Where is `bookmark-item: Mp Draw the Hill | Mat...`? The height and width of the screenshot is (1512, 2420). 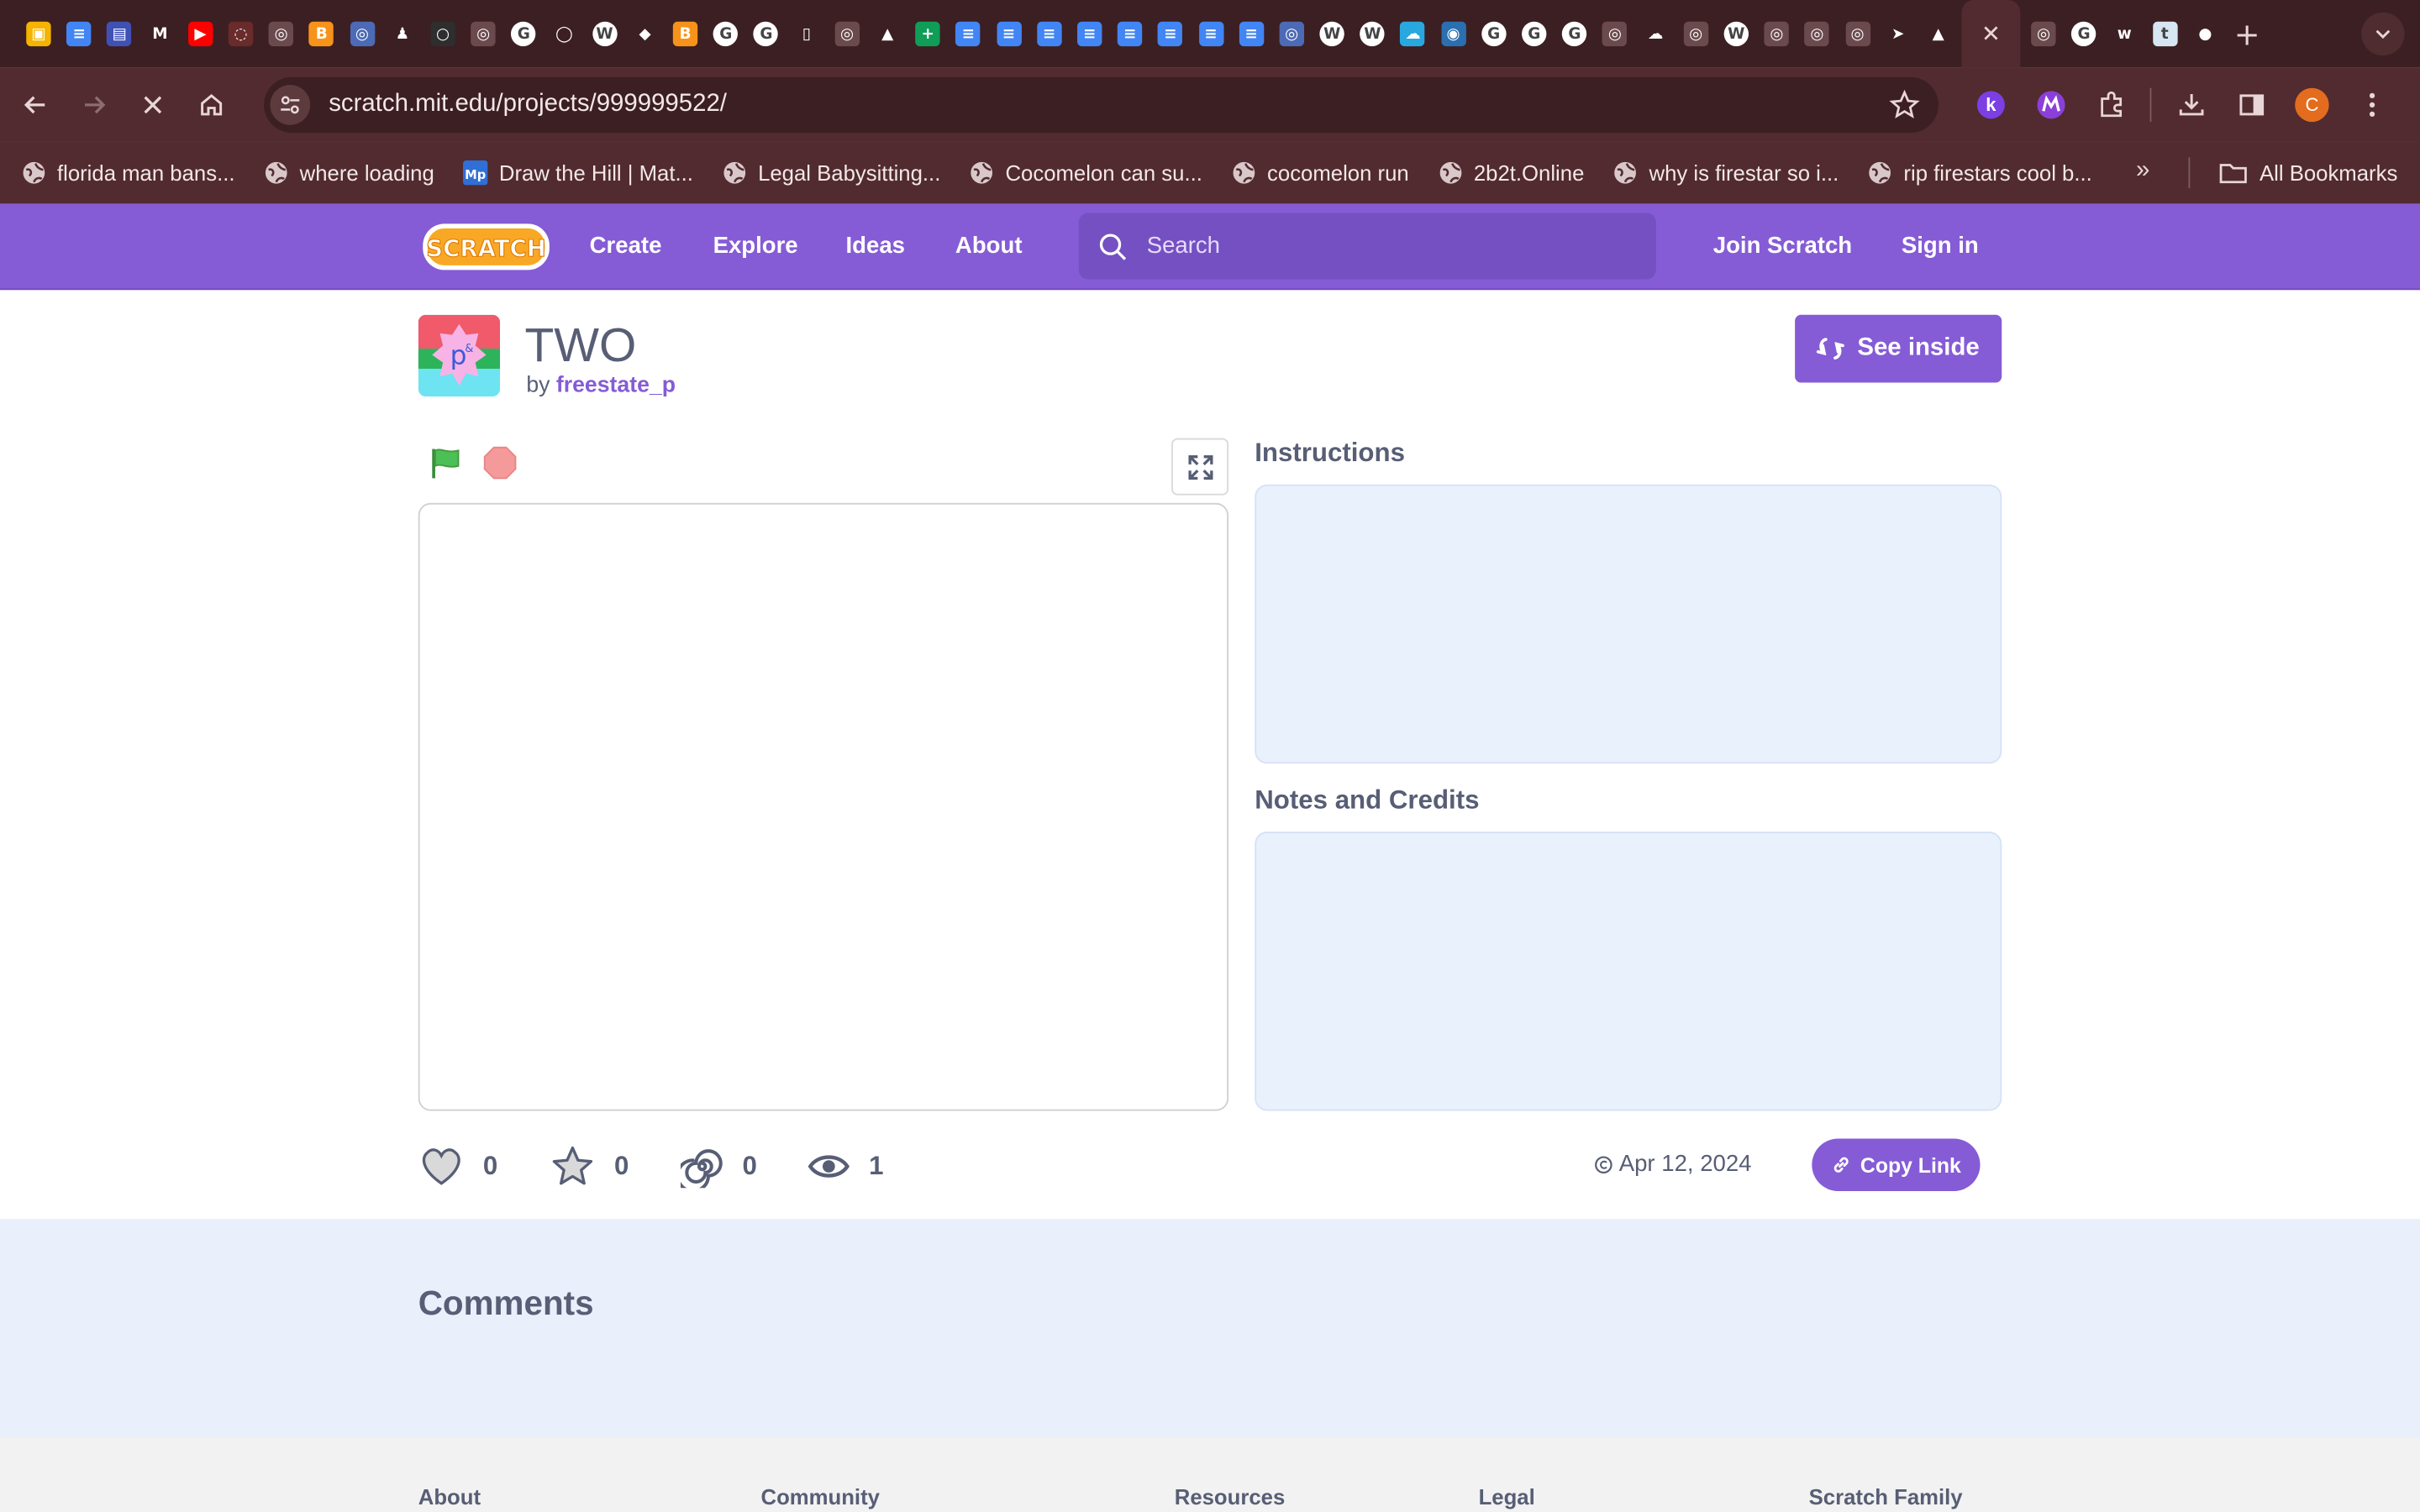 bookmark-item: Mp Draw the Hill | Mat... is located at coordinates (578, 173).